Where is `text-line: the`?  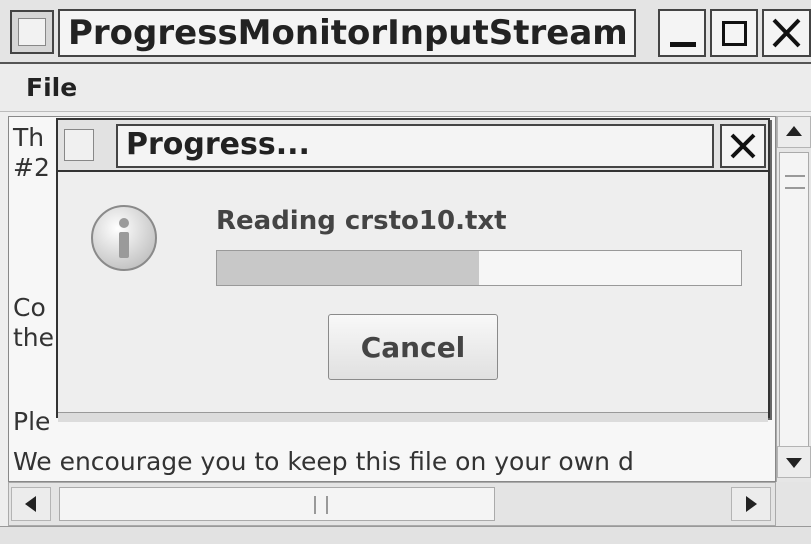 text-line: the is located at coordinates (34, 337).